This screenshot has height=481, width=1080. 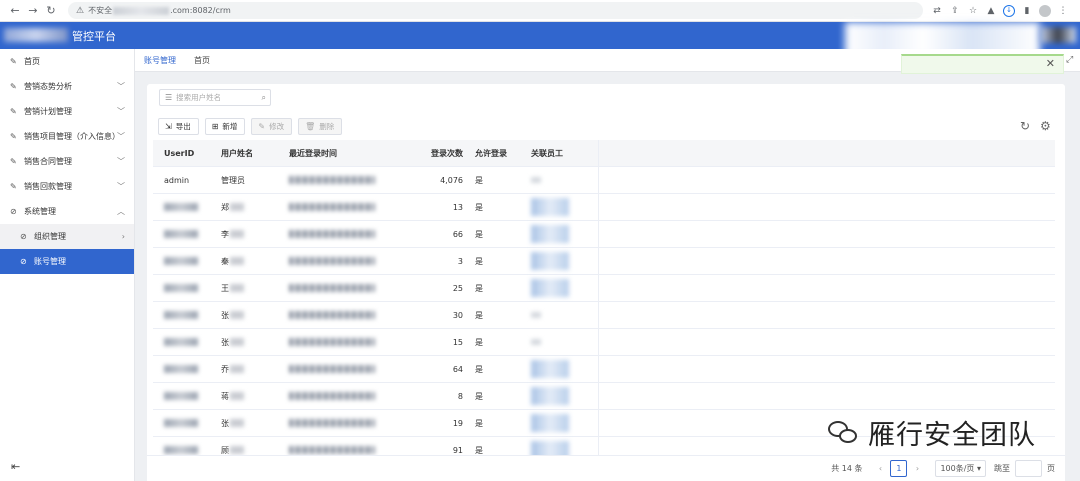 What do you see at coordinates (899, 468) in the screenshot?
I see `current-page: 1` at bounding box center [899, 468].